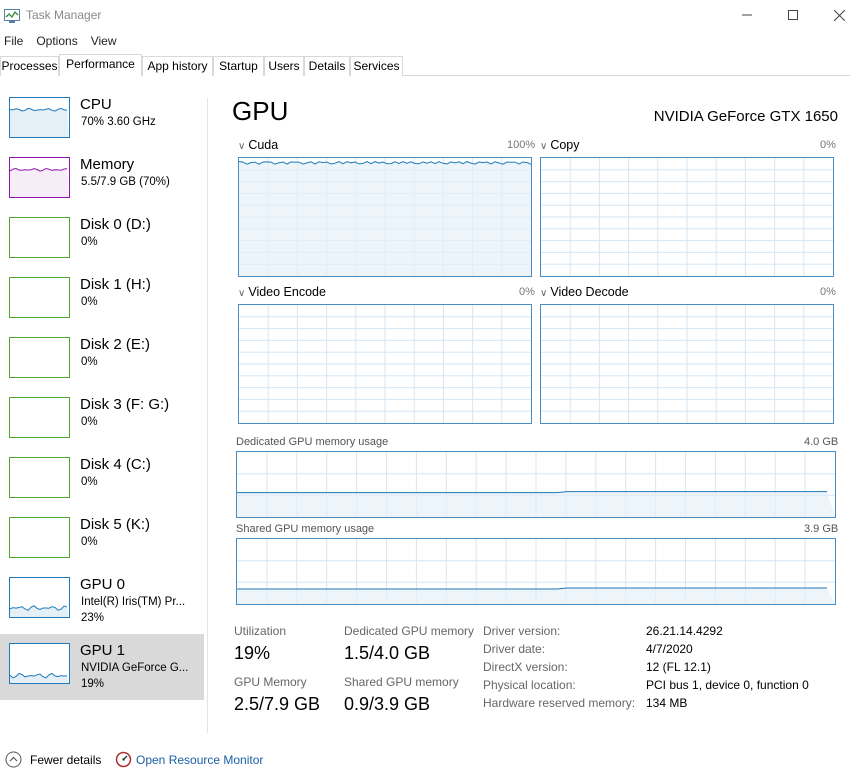 Image resolution: width=850 pixels, height=778 pixels. What do you see at coordinates (376, 66) in the screenshot?
I see `tab-services: Services` at bounding box center [376, 66].